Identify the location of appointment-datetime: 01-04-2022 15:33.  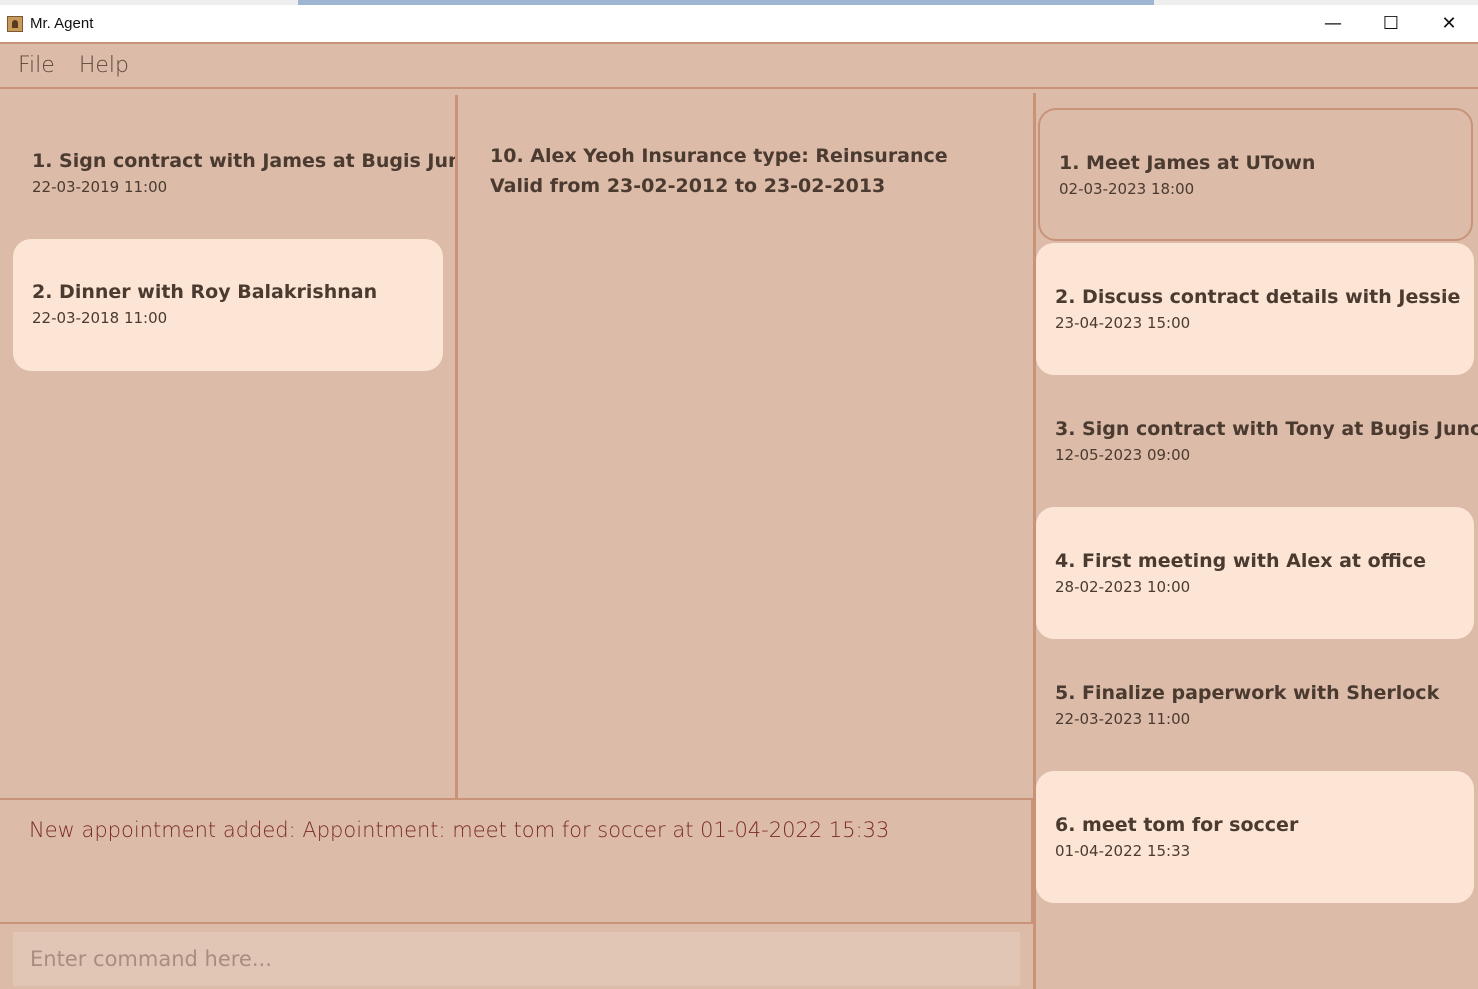
(1123, 851).